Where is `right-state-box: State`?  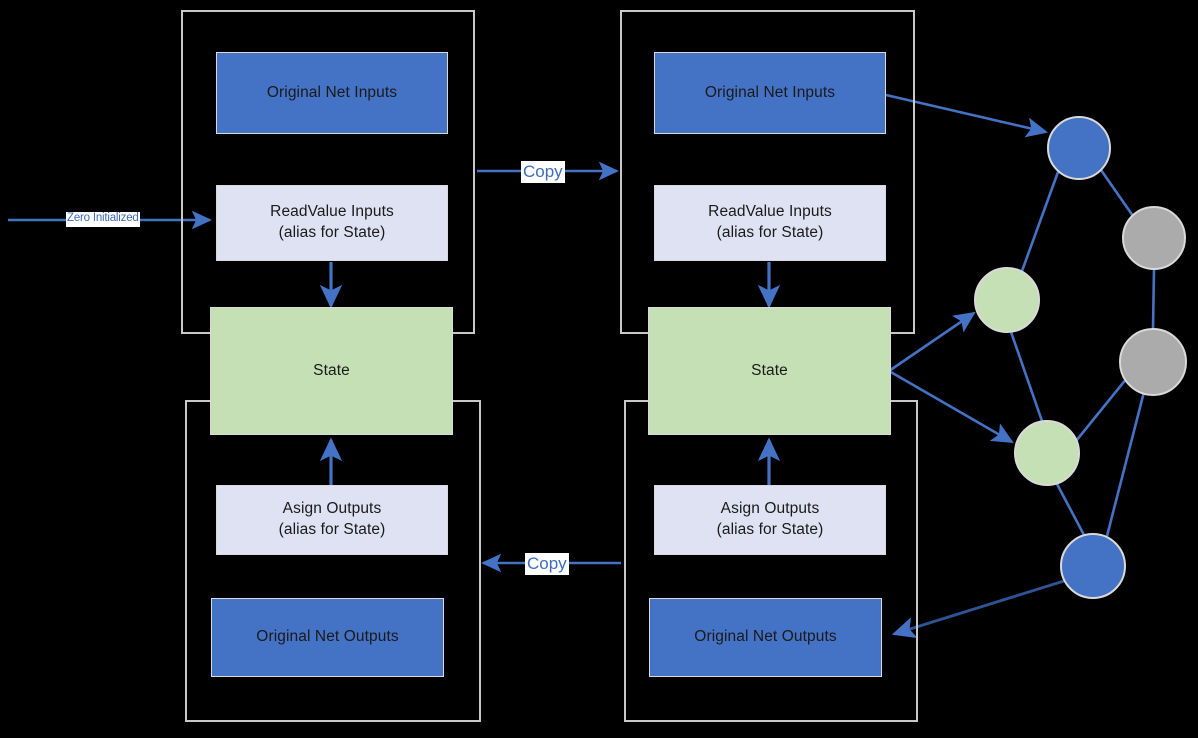 right-state-box: State is located at coordinates (769, 371).